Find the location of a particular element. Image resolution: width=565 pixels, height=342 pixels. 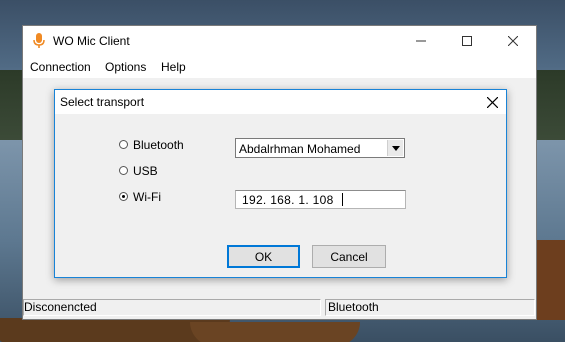

dialog-close-button is located at coordinates (492, 102).